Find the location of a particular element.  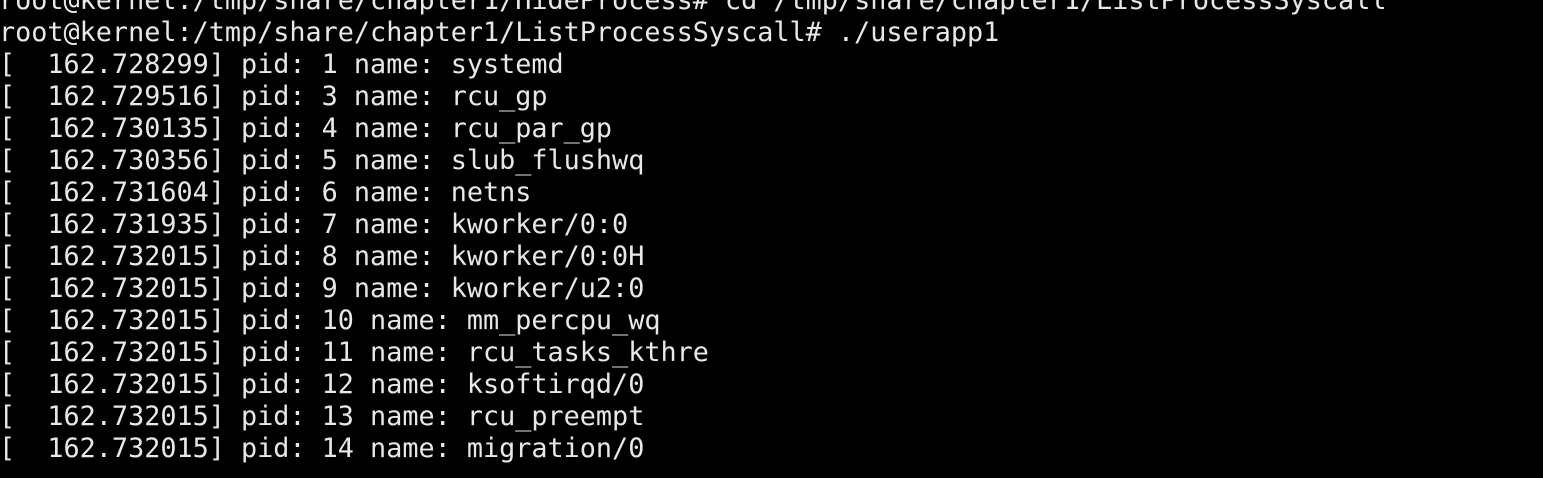

output-line: [ 162.732015] pid: 13 name: rcu_preempt is located at coordinates (322, 416).